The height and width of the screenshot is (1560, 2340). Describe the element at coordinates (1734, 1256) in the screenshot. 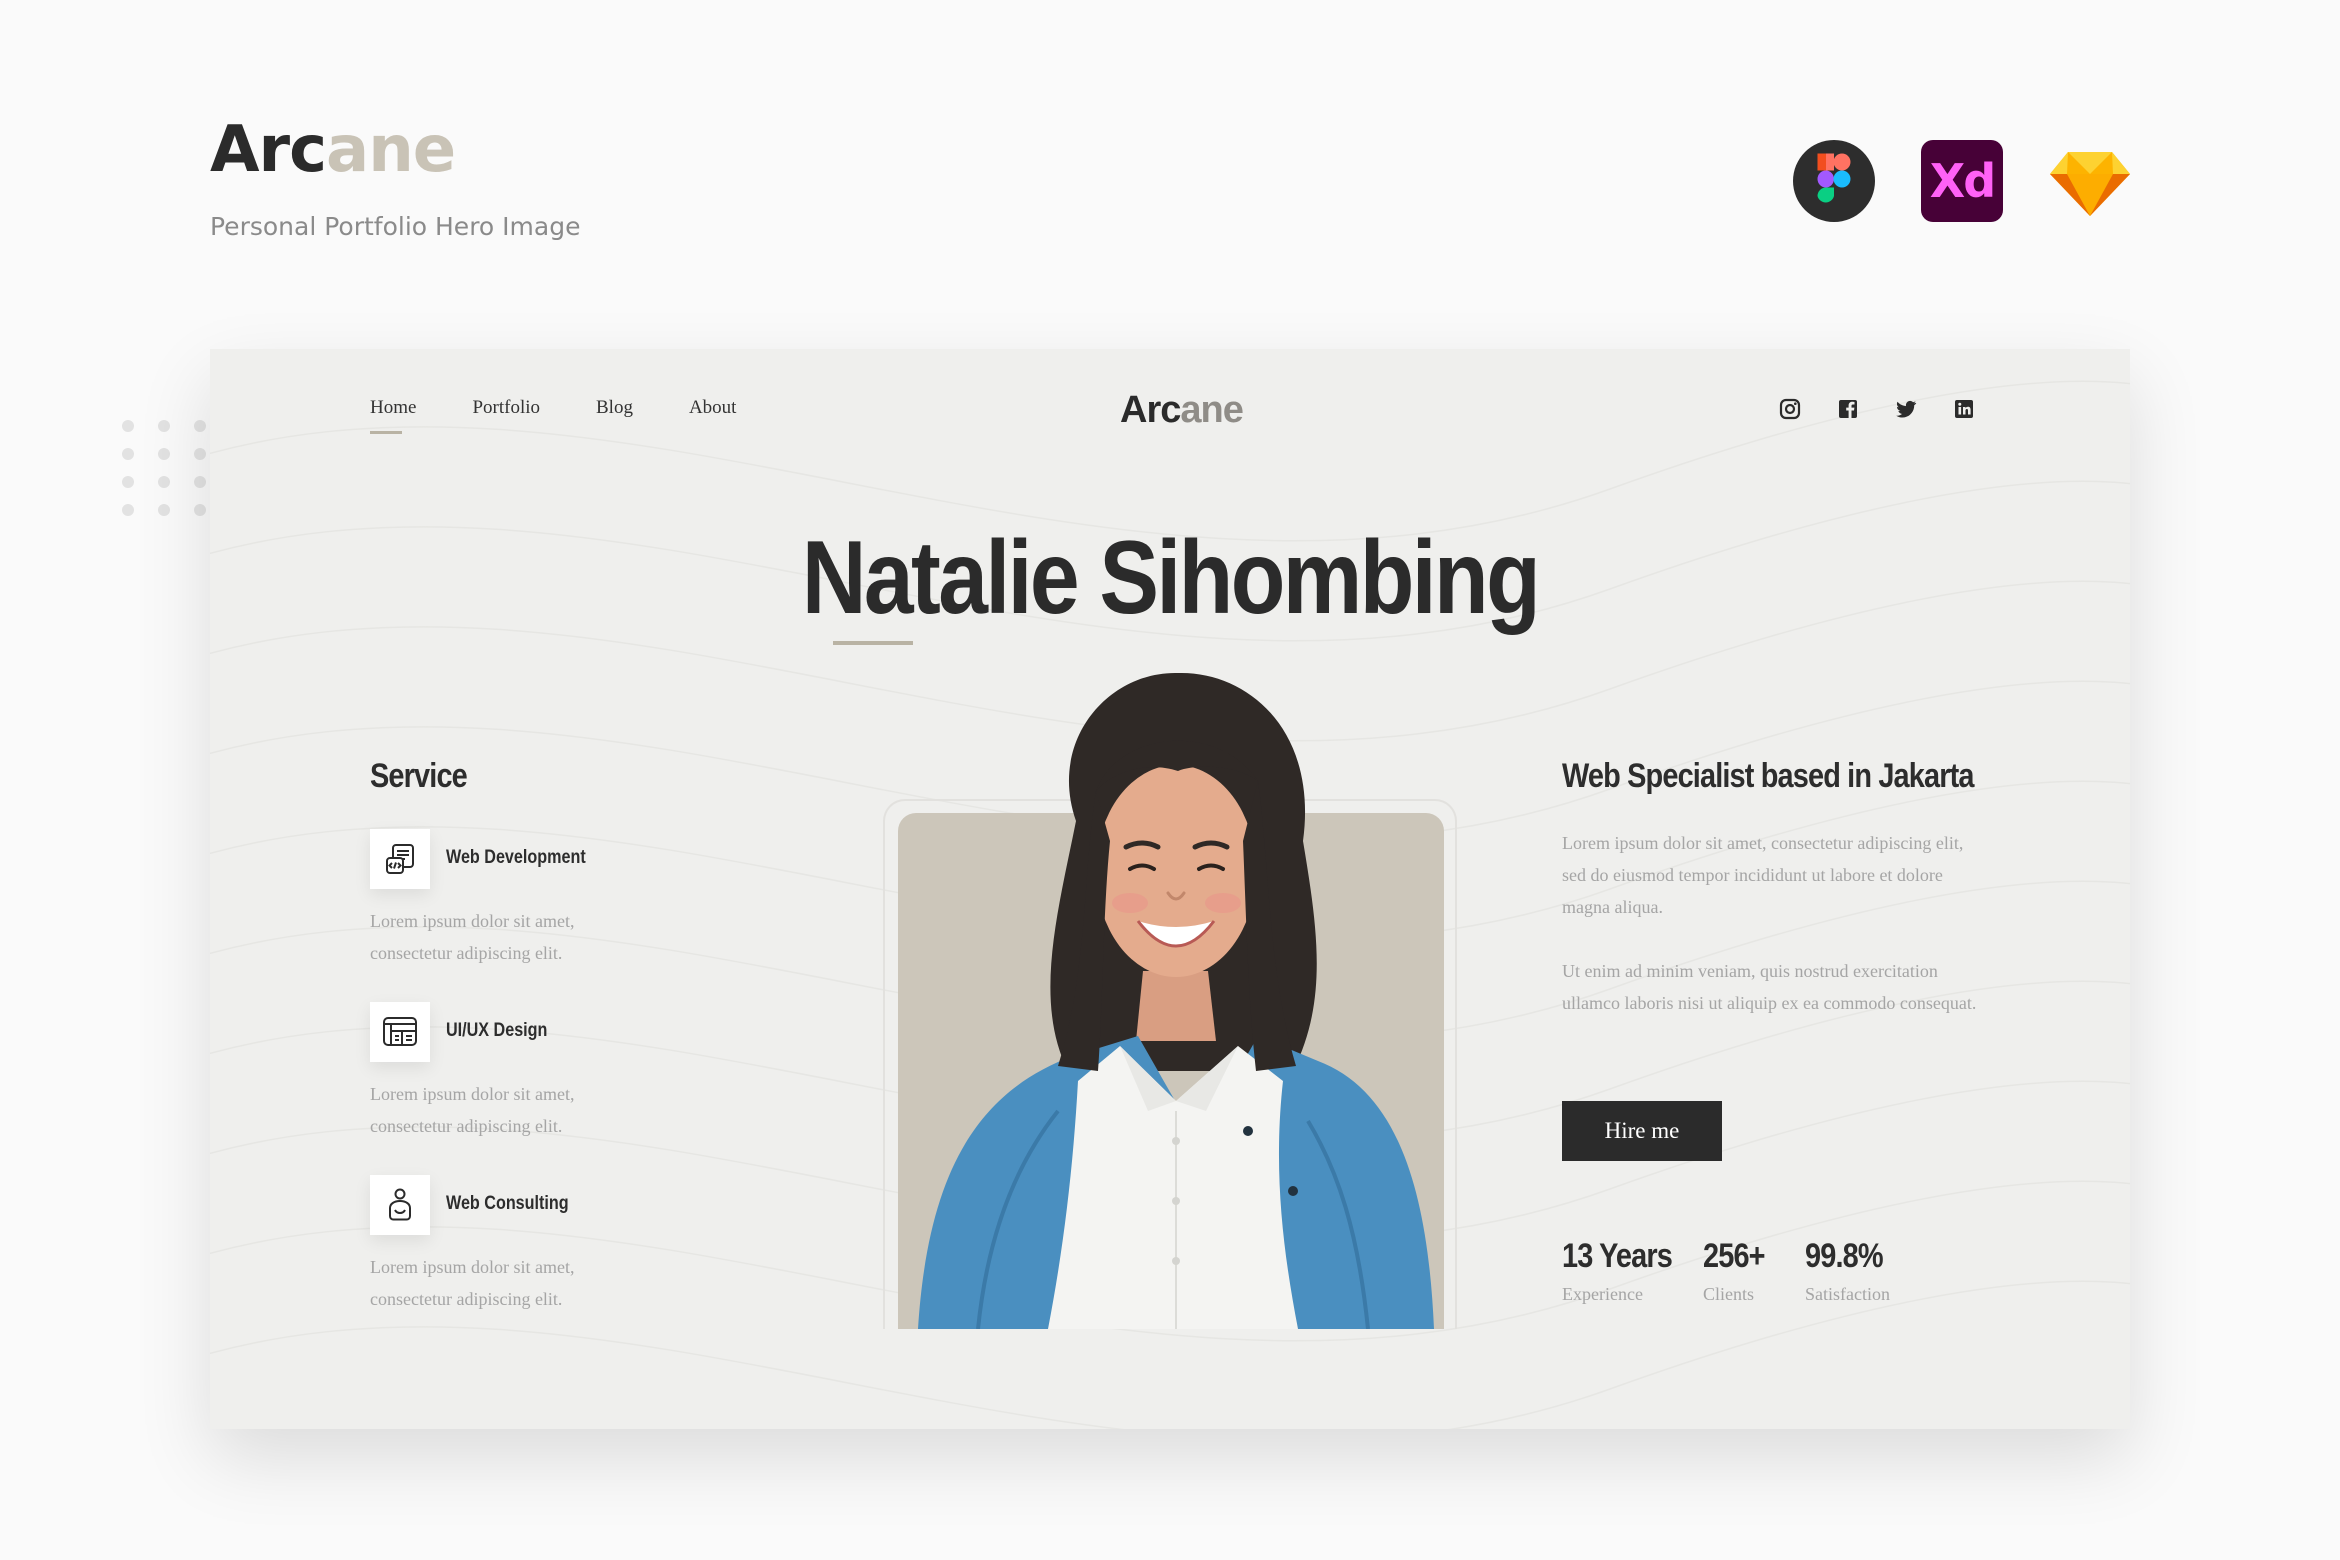

I see `stat-value: 256+` at that location.